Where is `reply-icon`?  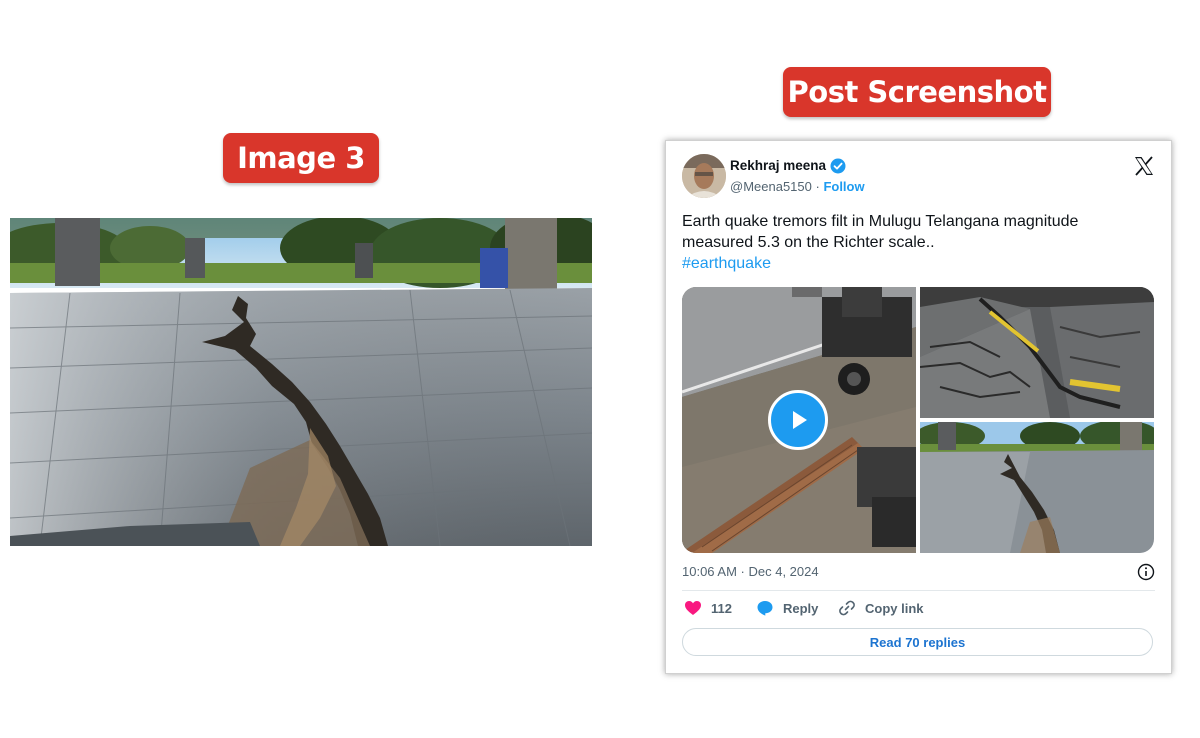 reply-icon is located at coordinates (765, 608).